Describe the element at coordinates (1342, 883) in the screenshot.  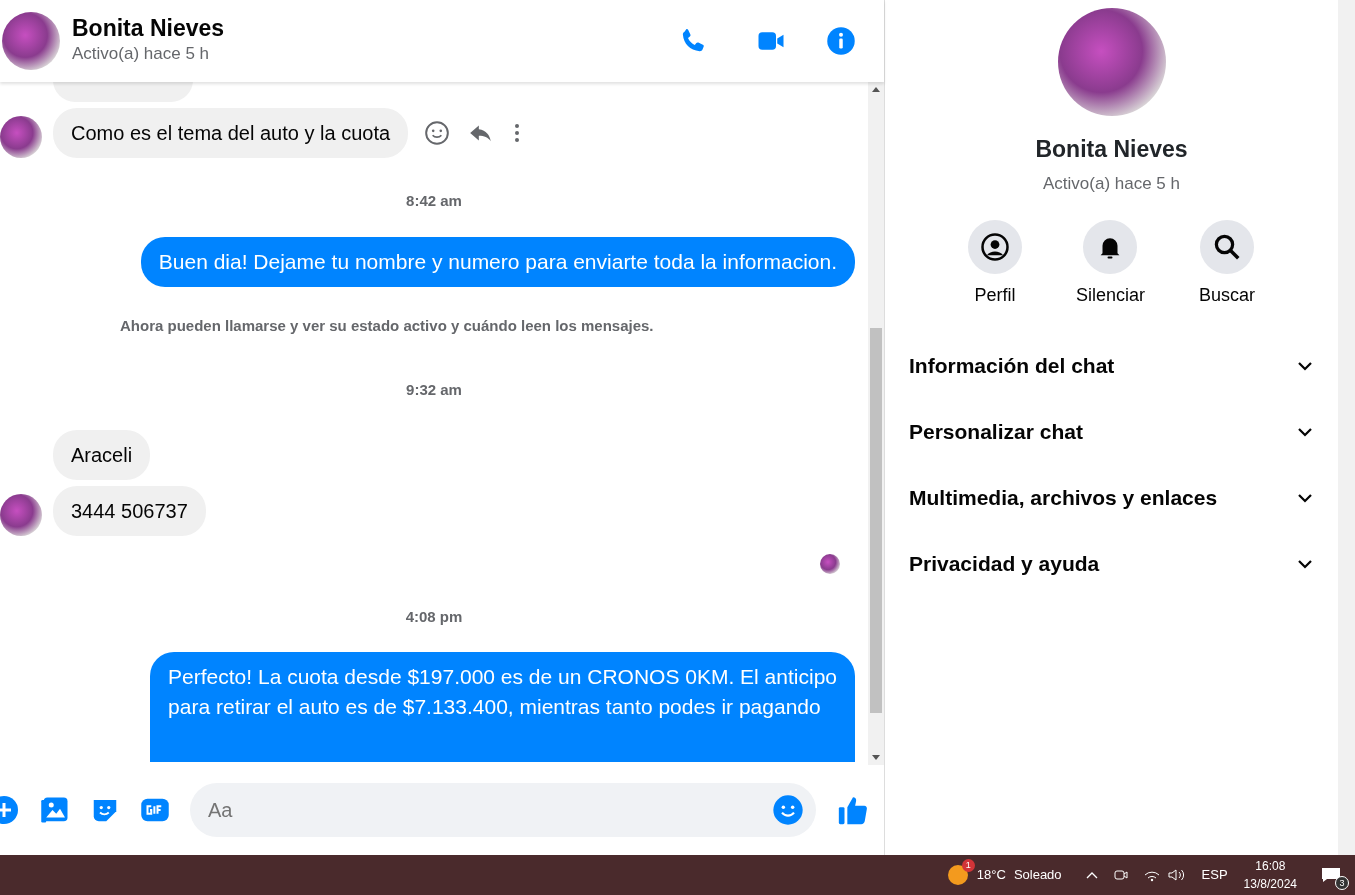
I see `notification-count: 3` at that location.